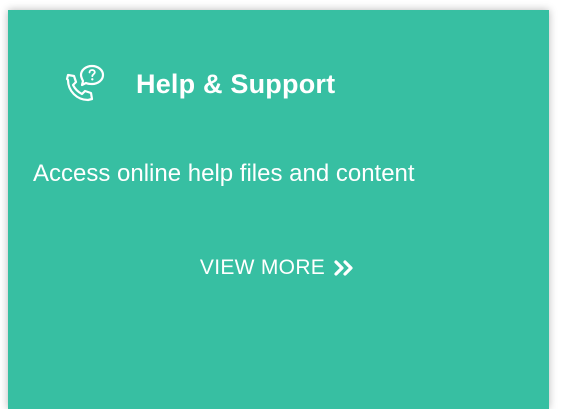  I want to click on card-title: Help & Support, so click(236, 83).